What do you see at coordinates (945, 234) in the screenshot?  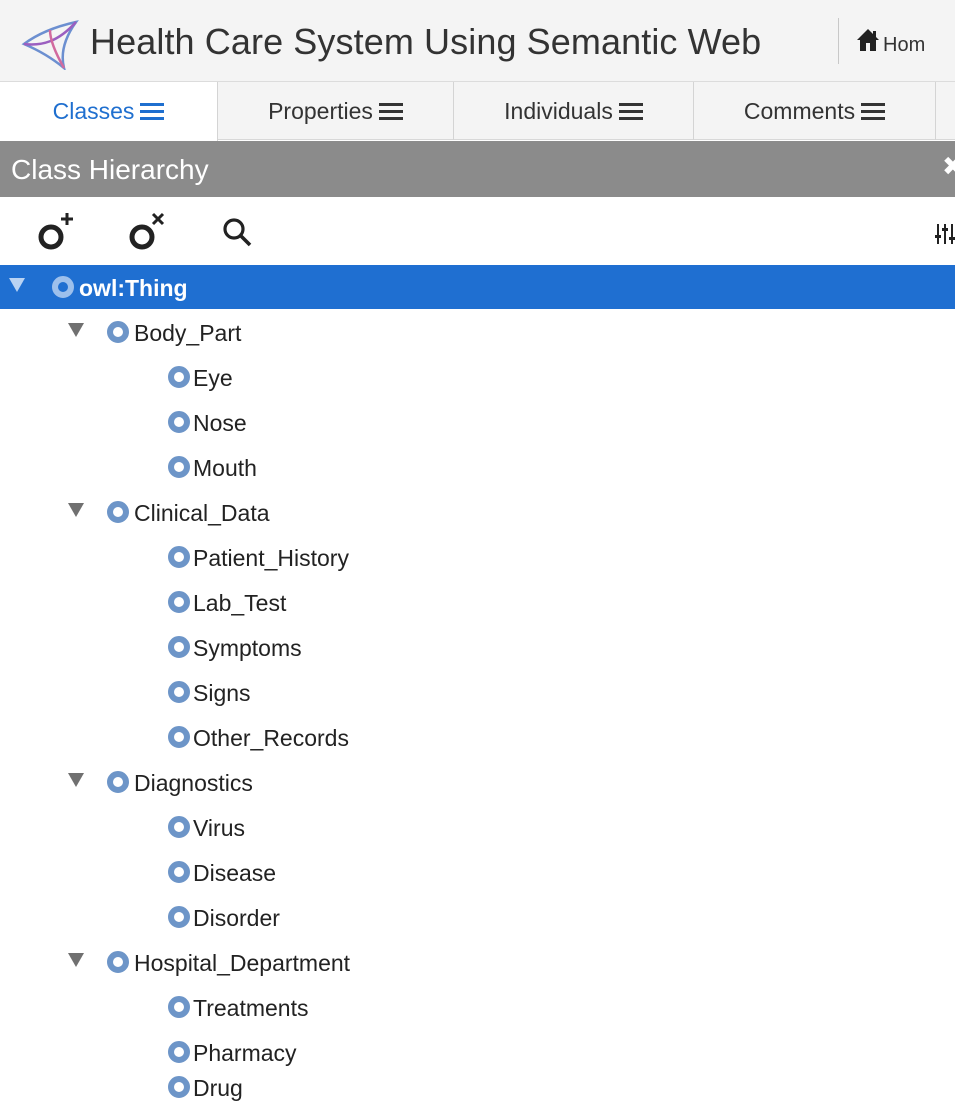 I see `settings-sliders-icon` at bounding box center [945, 234].